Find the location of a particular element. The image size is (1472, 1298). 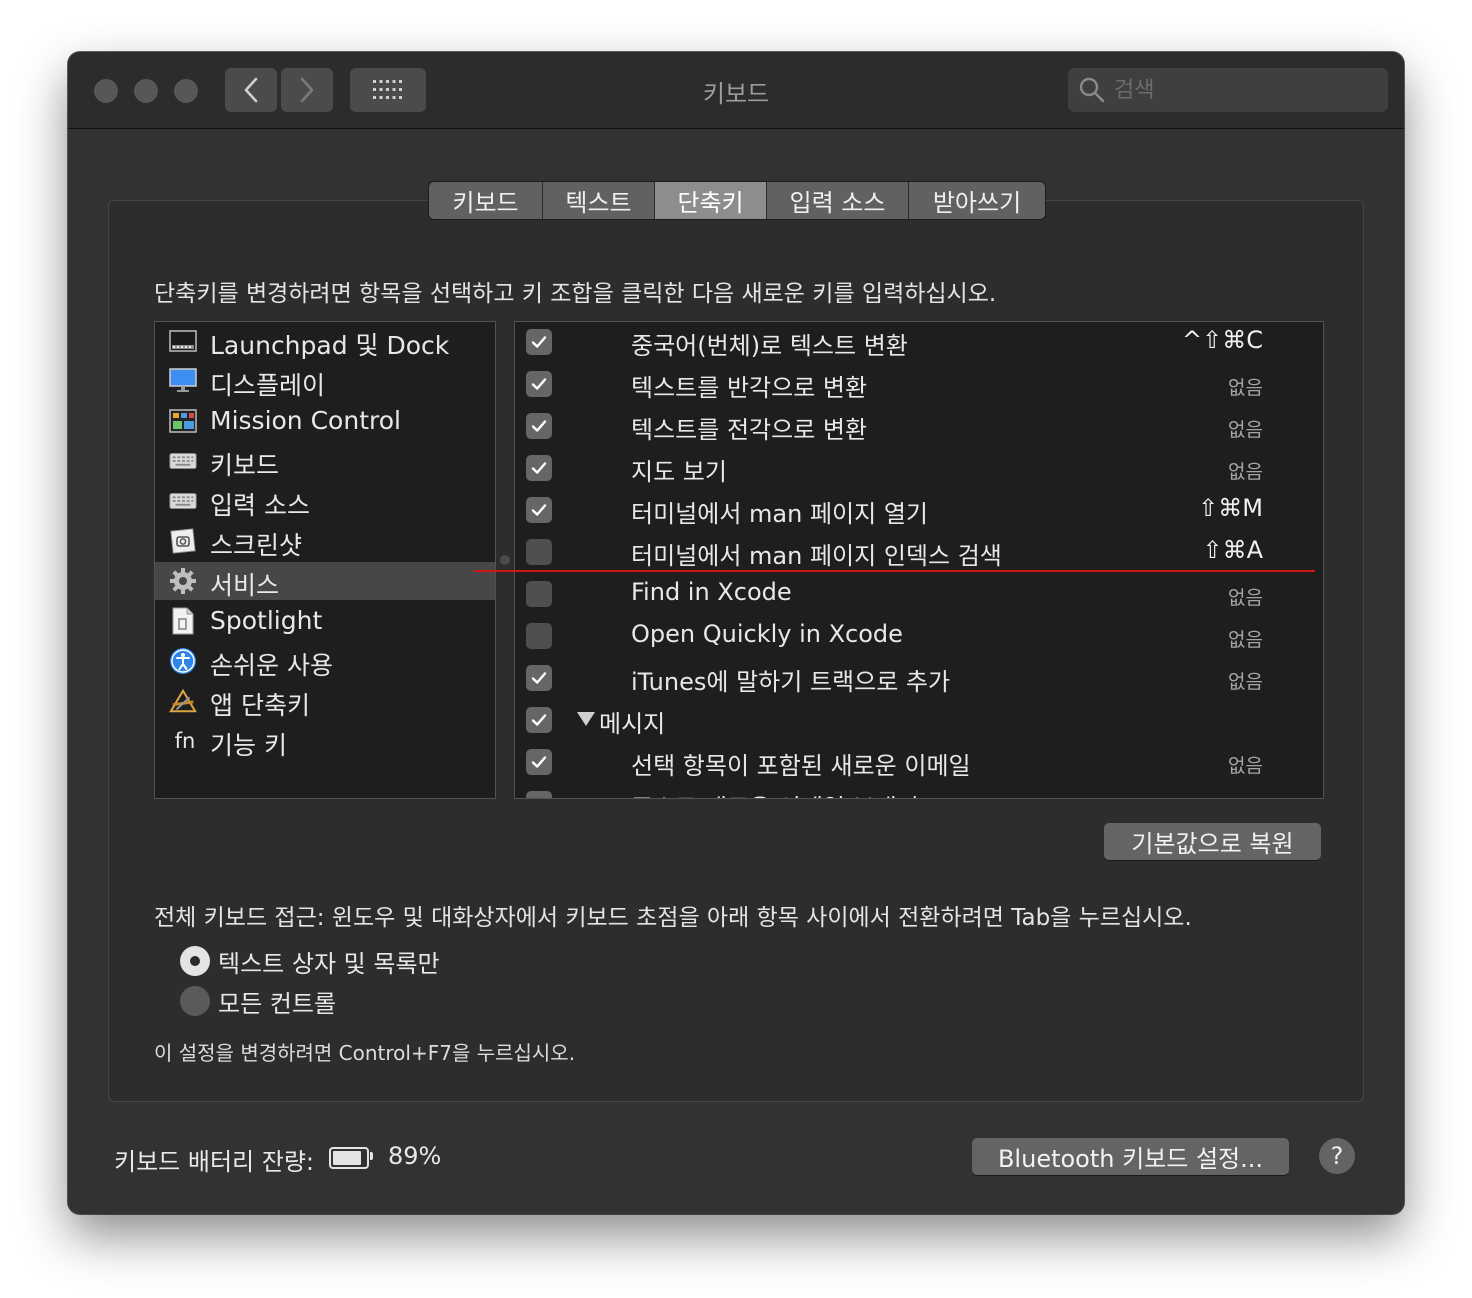

radio-label: 텍스트 상자 및 목록만 is located at coordinates (329, 961).